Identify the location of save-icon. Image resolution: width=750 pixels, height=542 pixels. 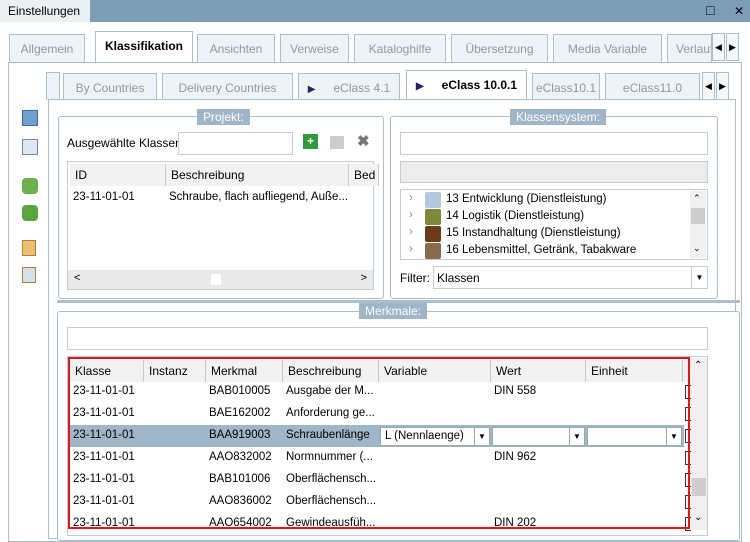
(30, 118).